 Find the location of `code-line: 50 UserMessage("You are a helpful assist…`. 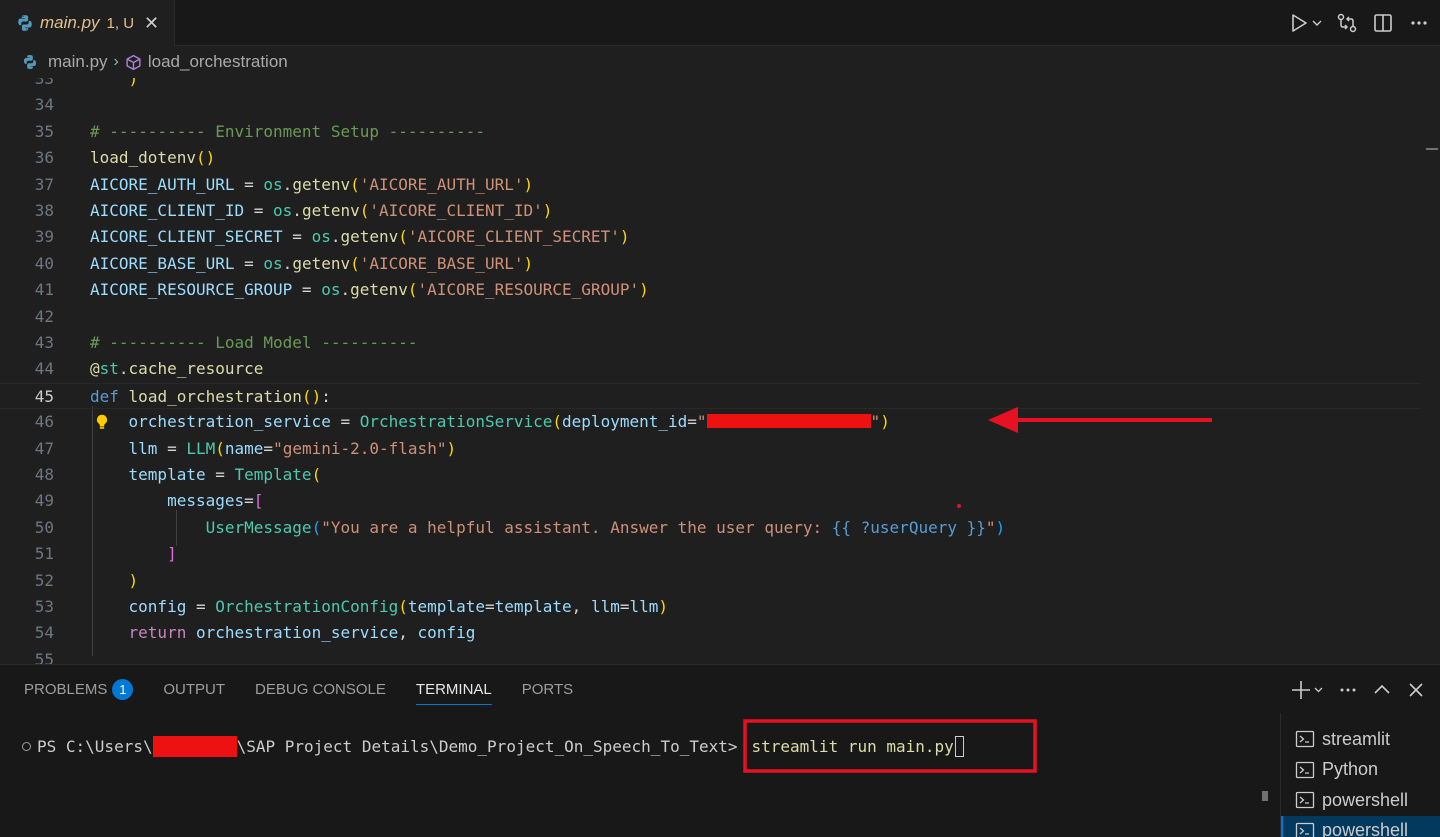

code-line: 50 UserMessage("You are a helpful assist… is located at coordinates (710, 528).